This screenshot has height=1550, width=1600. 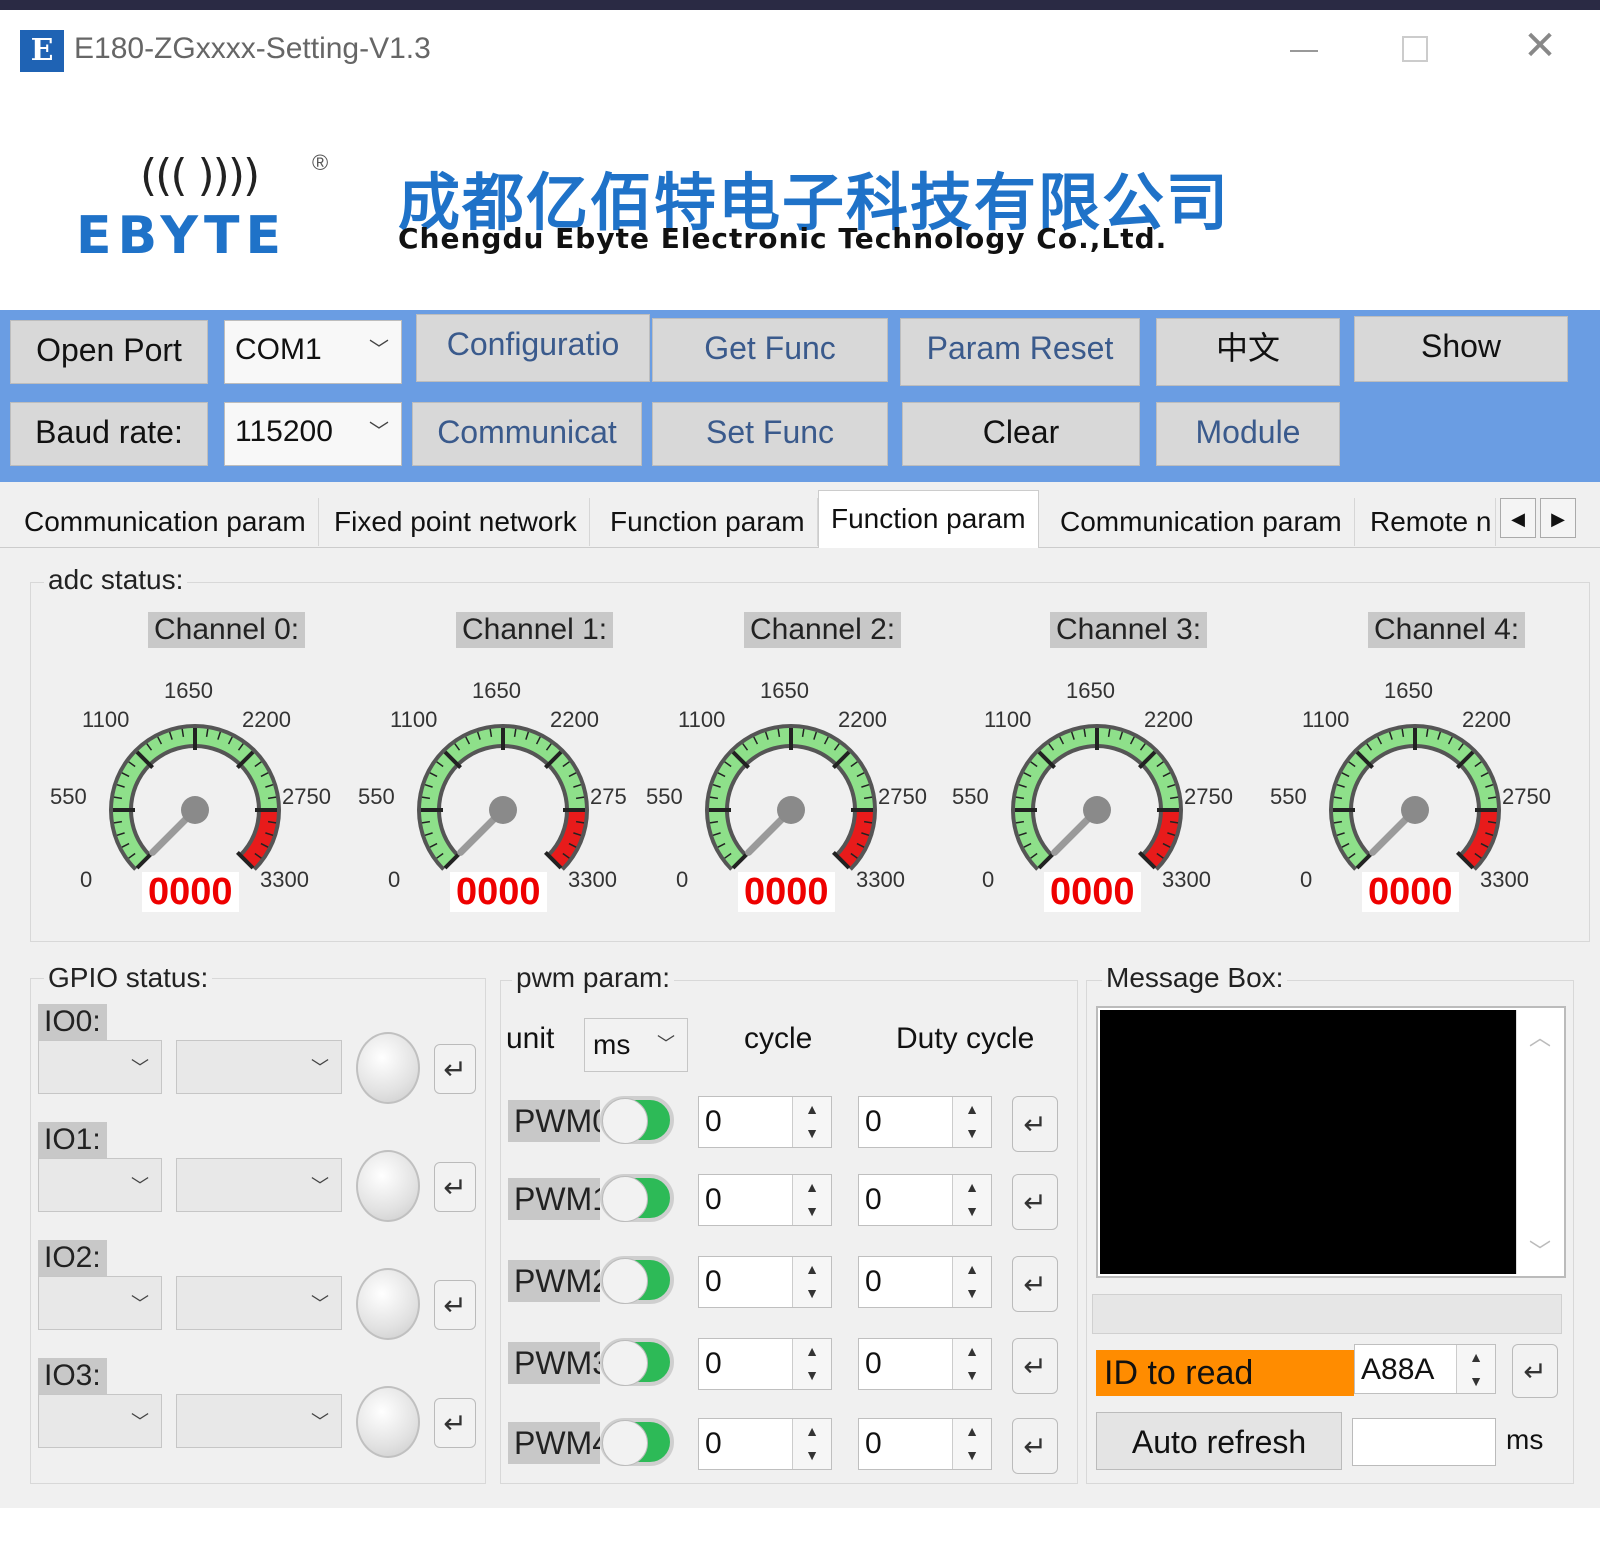 I want to click on id-to-read-input: A88A ▲ ▼, so click(x=1425, y=1369).